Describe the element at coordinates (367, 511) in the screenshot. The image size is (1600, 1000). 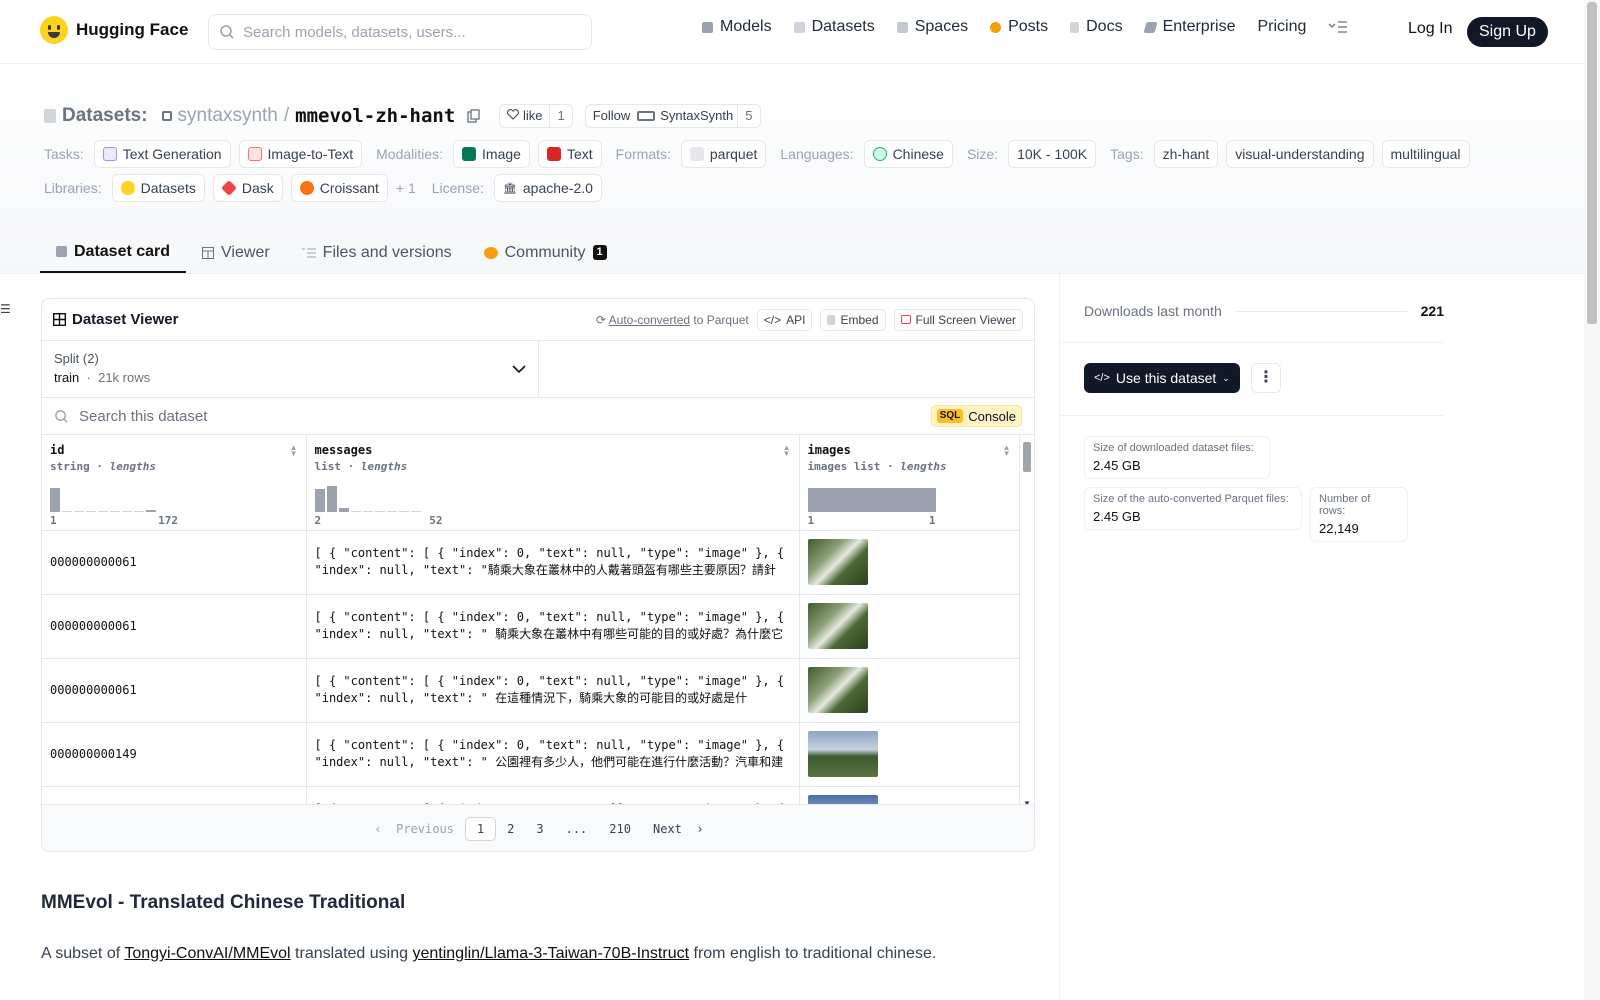
I see `histogram-bar` at that location.